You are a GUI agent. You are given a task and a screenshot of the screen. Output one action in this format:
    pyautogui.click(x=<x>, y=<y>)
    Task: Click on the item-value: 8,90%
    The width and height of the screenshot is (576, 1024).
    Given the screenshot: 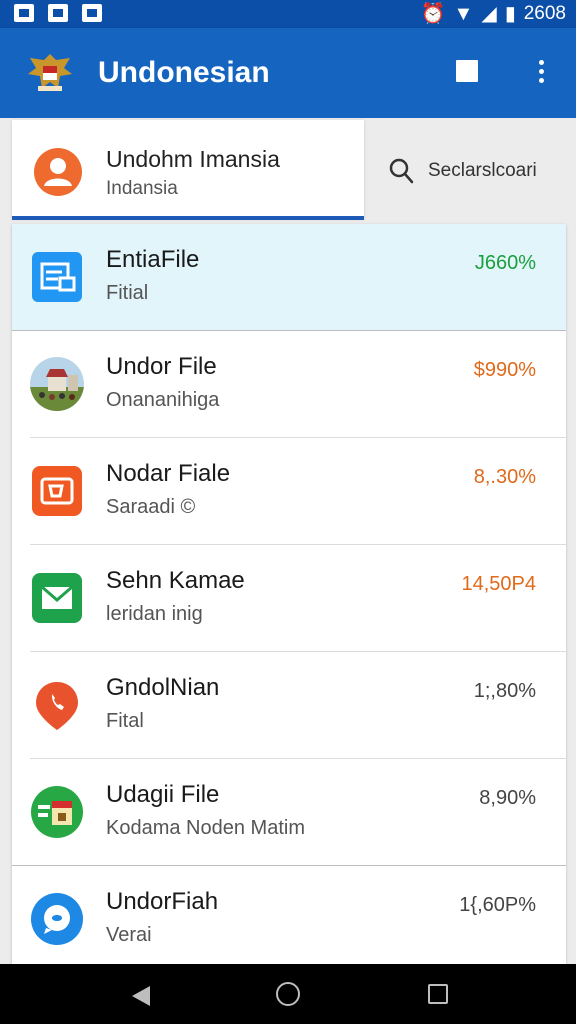 What is the action you would take?
    pyautogui.click(x=507, y=798)
    